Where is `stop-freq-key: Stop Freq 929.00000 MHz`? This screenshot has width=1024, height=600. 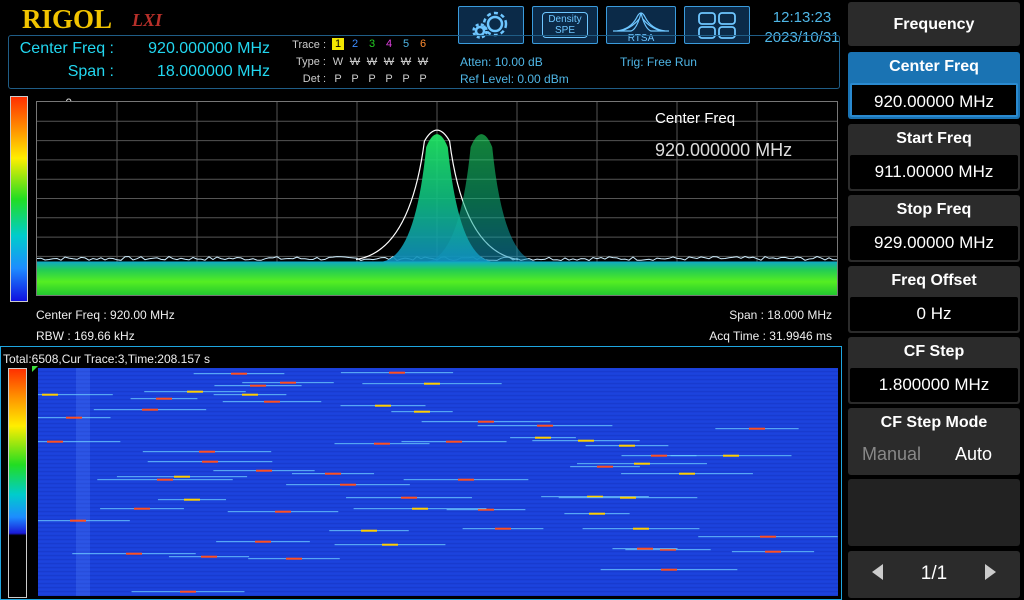 stop-freq-key: Stop Freq 929.00000 MHz is located at coordinates (934, 228).